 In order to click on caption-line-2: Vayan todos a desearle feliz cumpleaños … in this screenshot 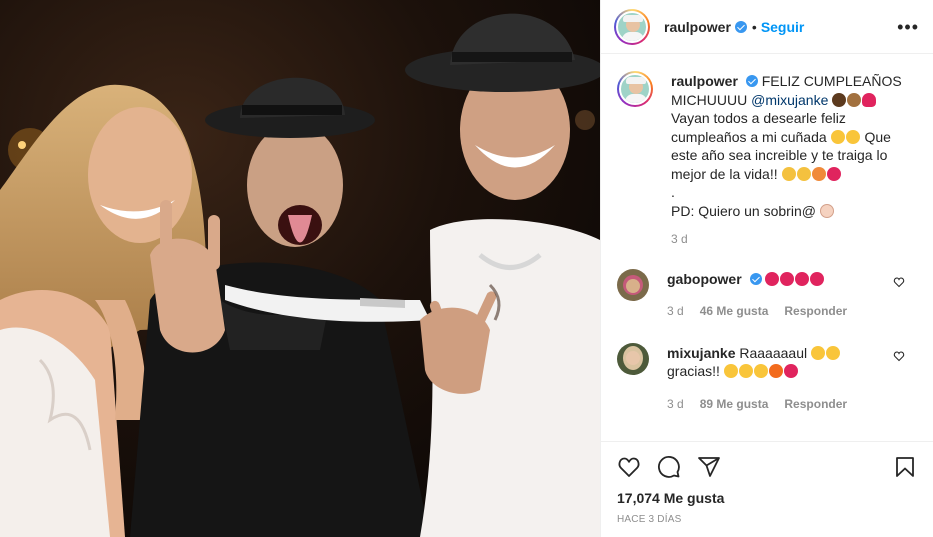, I will do `click(758, 127)`.